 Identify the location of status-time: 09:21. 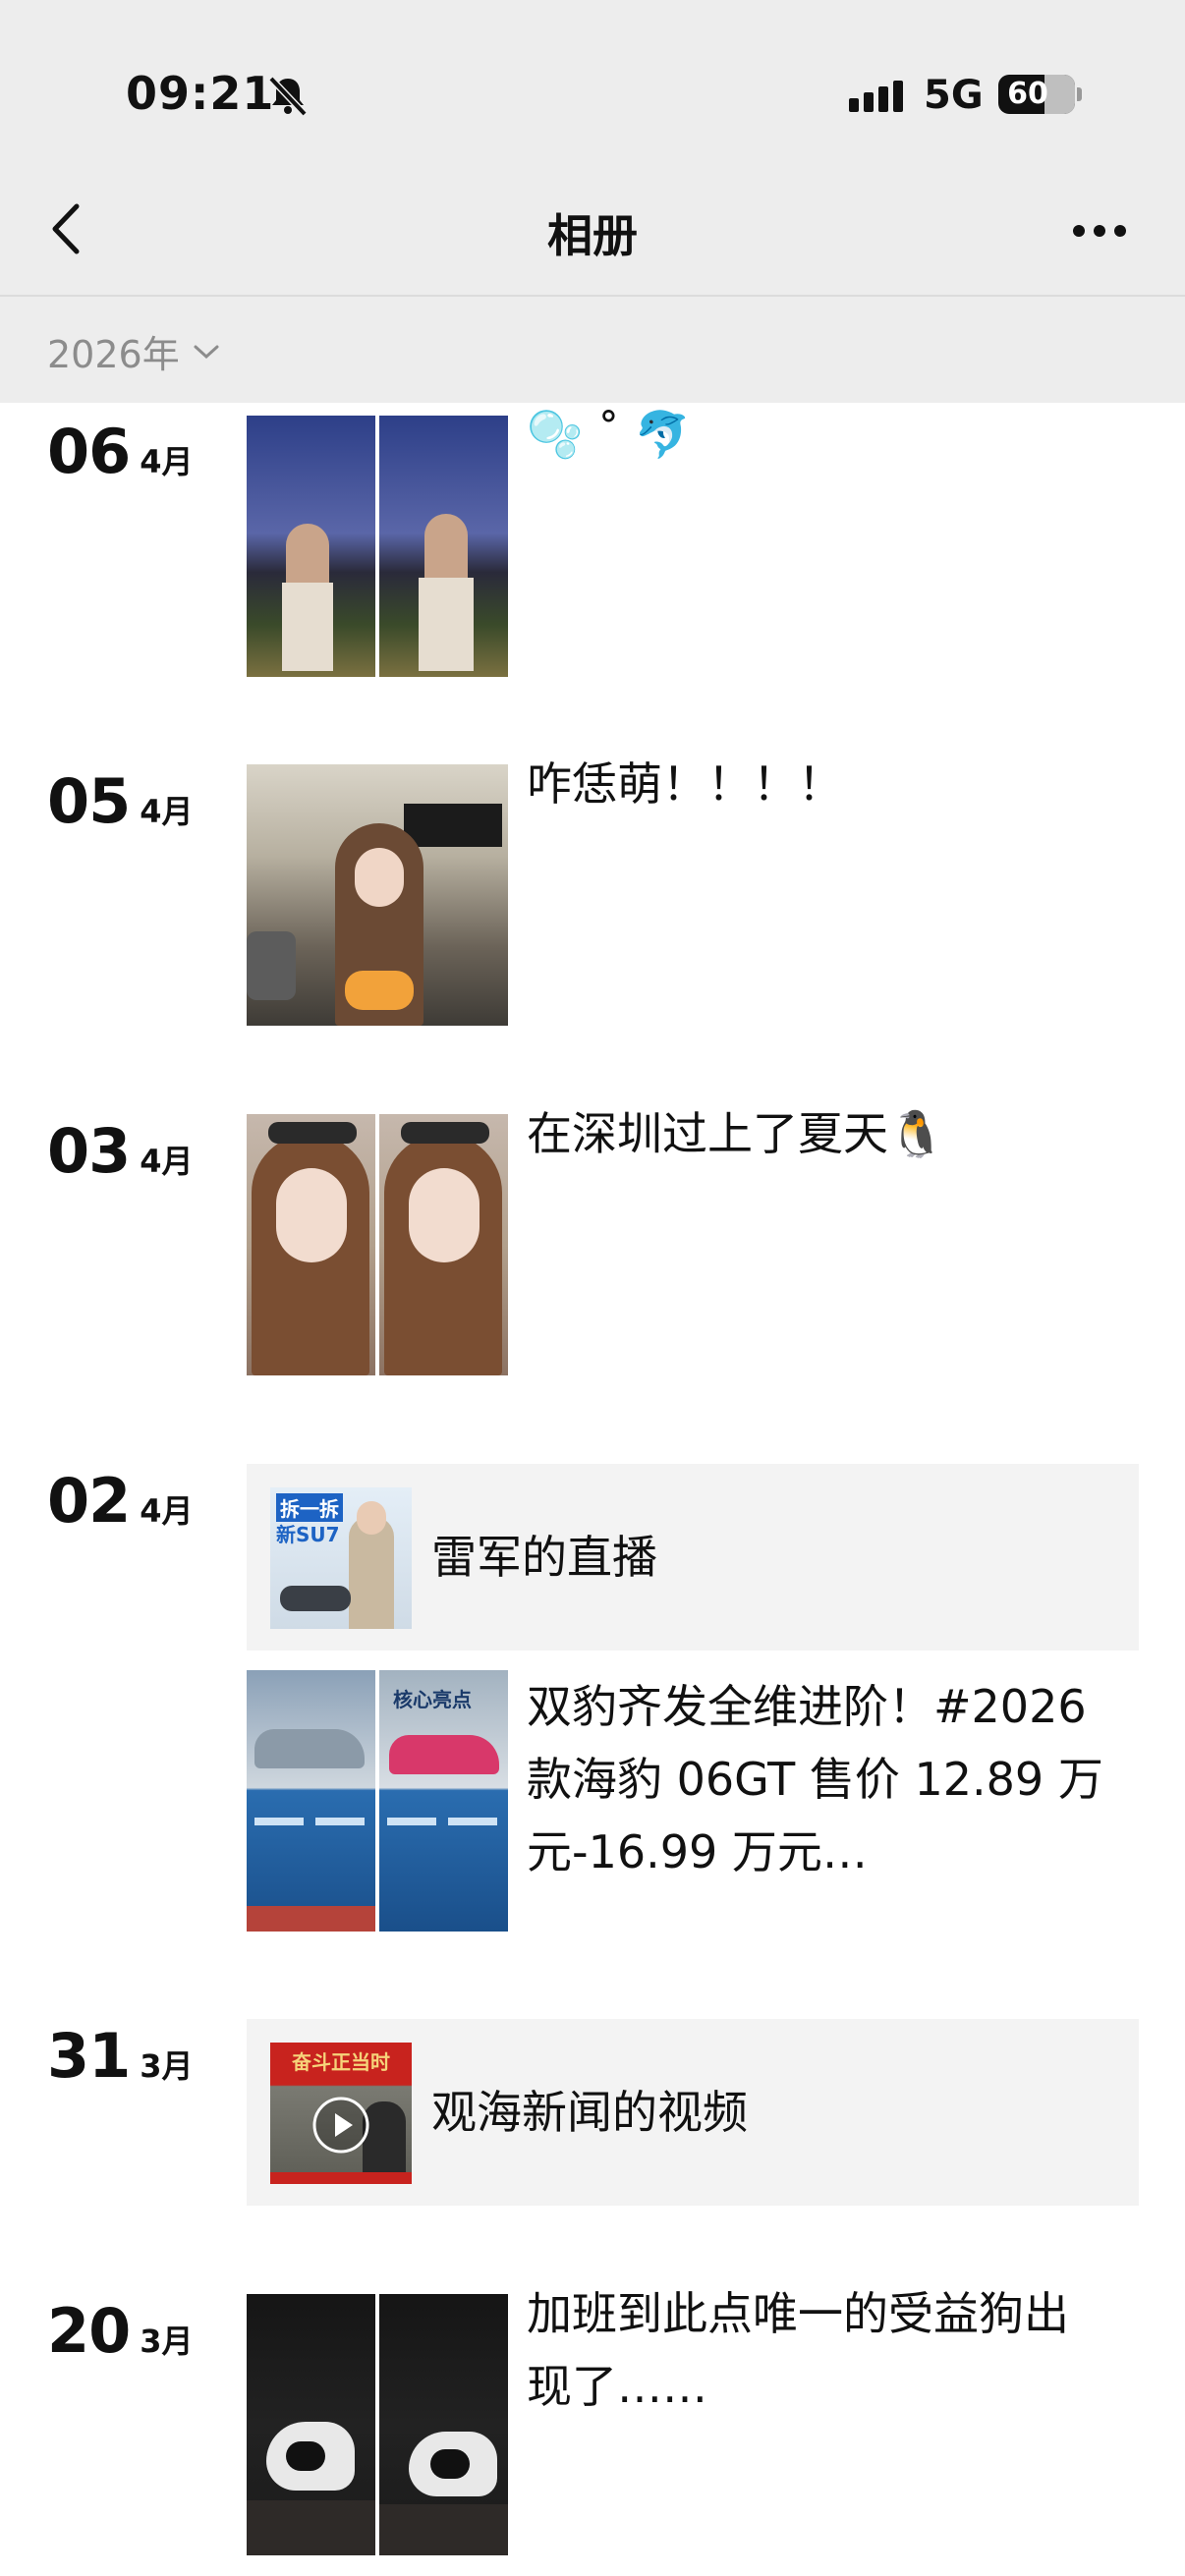
(200, 93).